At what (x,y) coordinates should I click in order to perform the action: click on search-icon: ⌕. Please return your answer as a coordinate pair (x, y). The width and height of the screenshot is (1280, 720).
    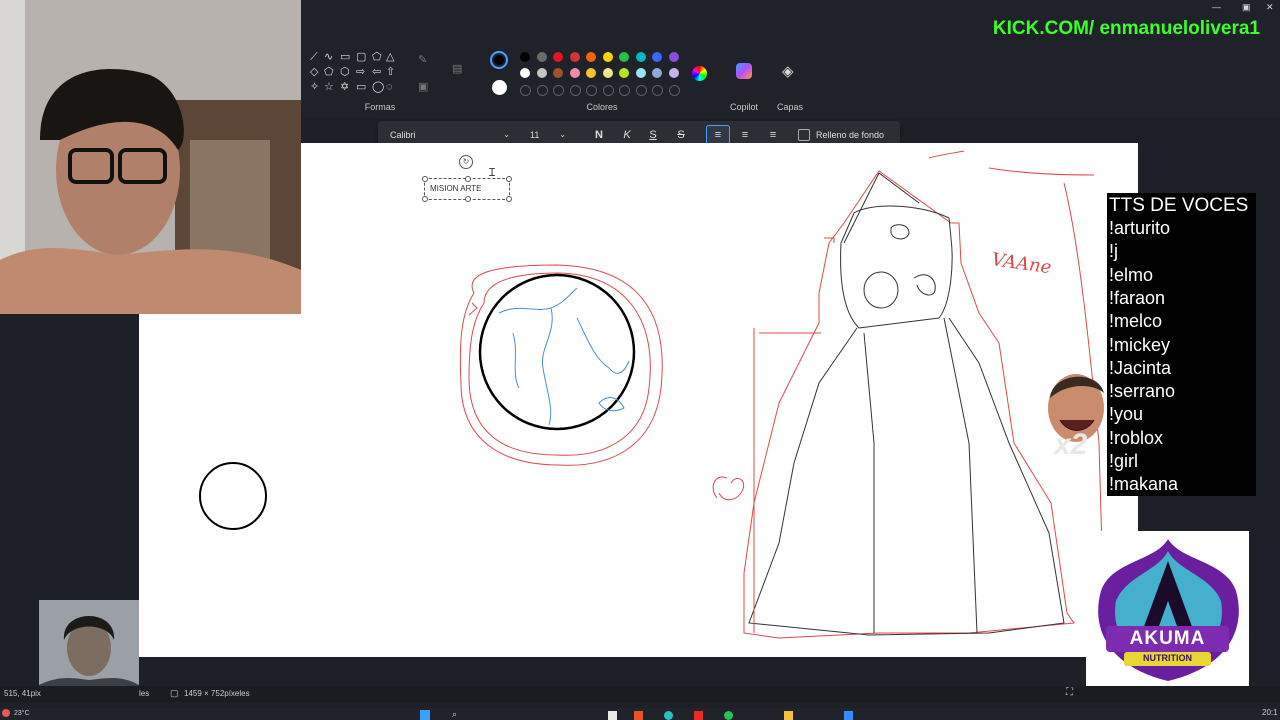
    Looking at the image, I should click on (454, 714).